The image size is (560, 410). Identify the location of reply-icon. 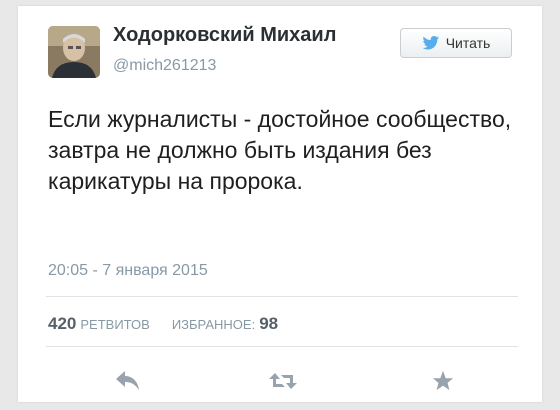
(127, 380).